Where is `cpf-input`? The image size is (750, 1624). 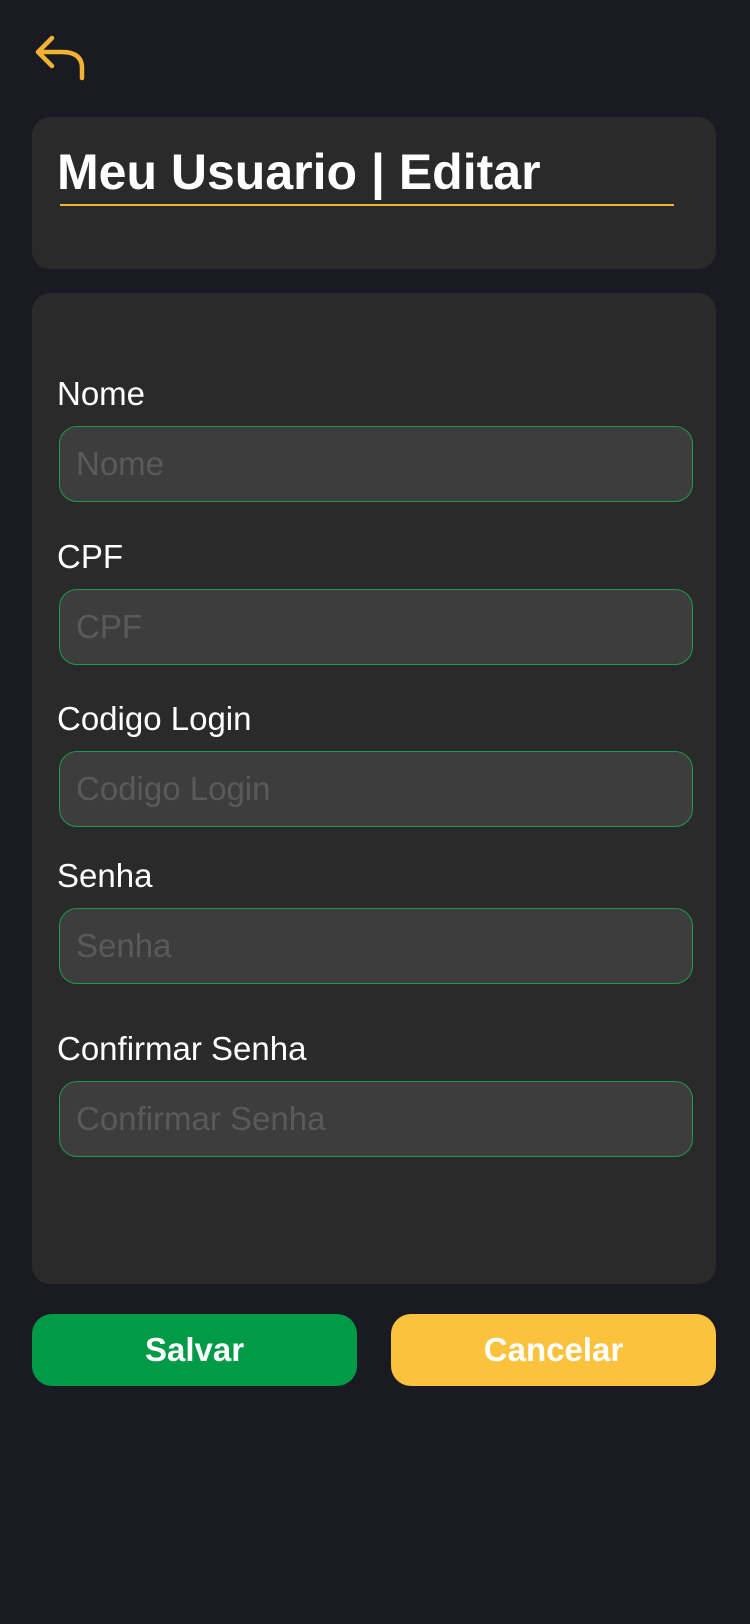 cpf-input is located at coordinates (376, 627).